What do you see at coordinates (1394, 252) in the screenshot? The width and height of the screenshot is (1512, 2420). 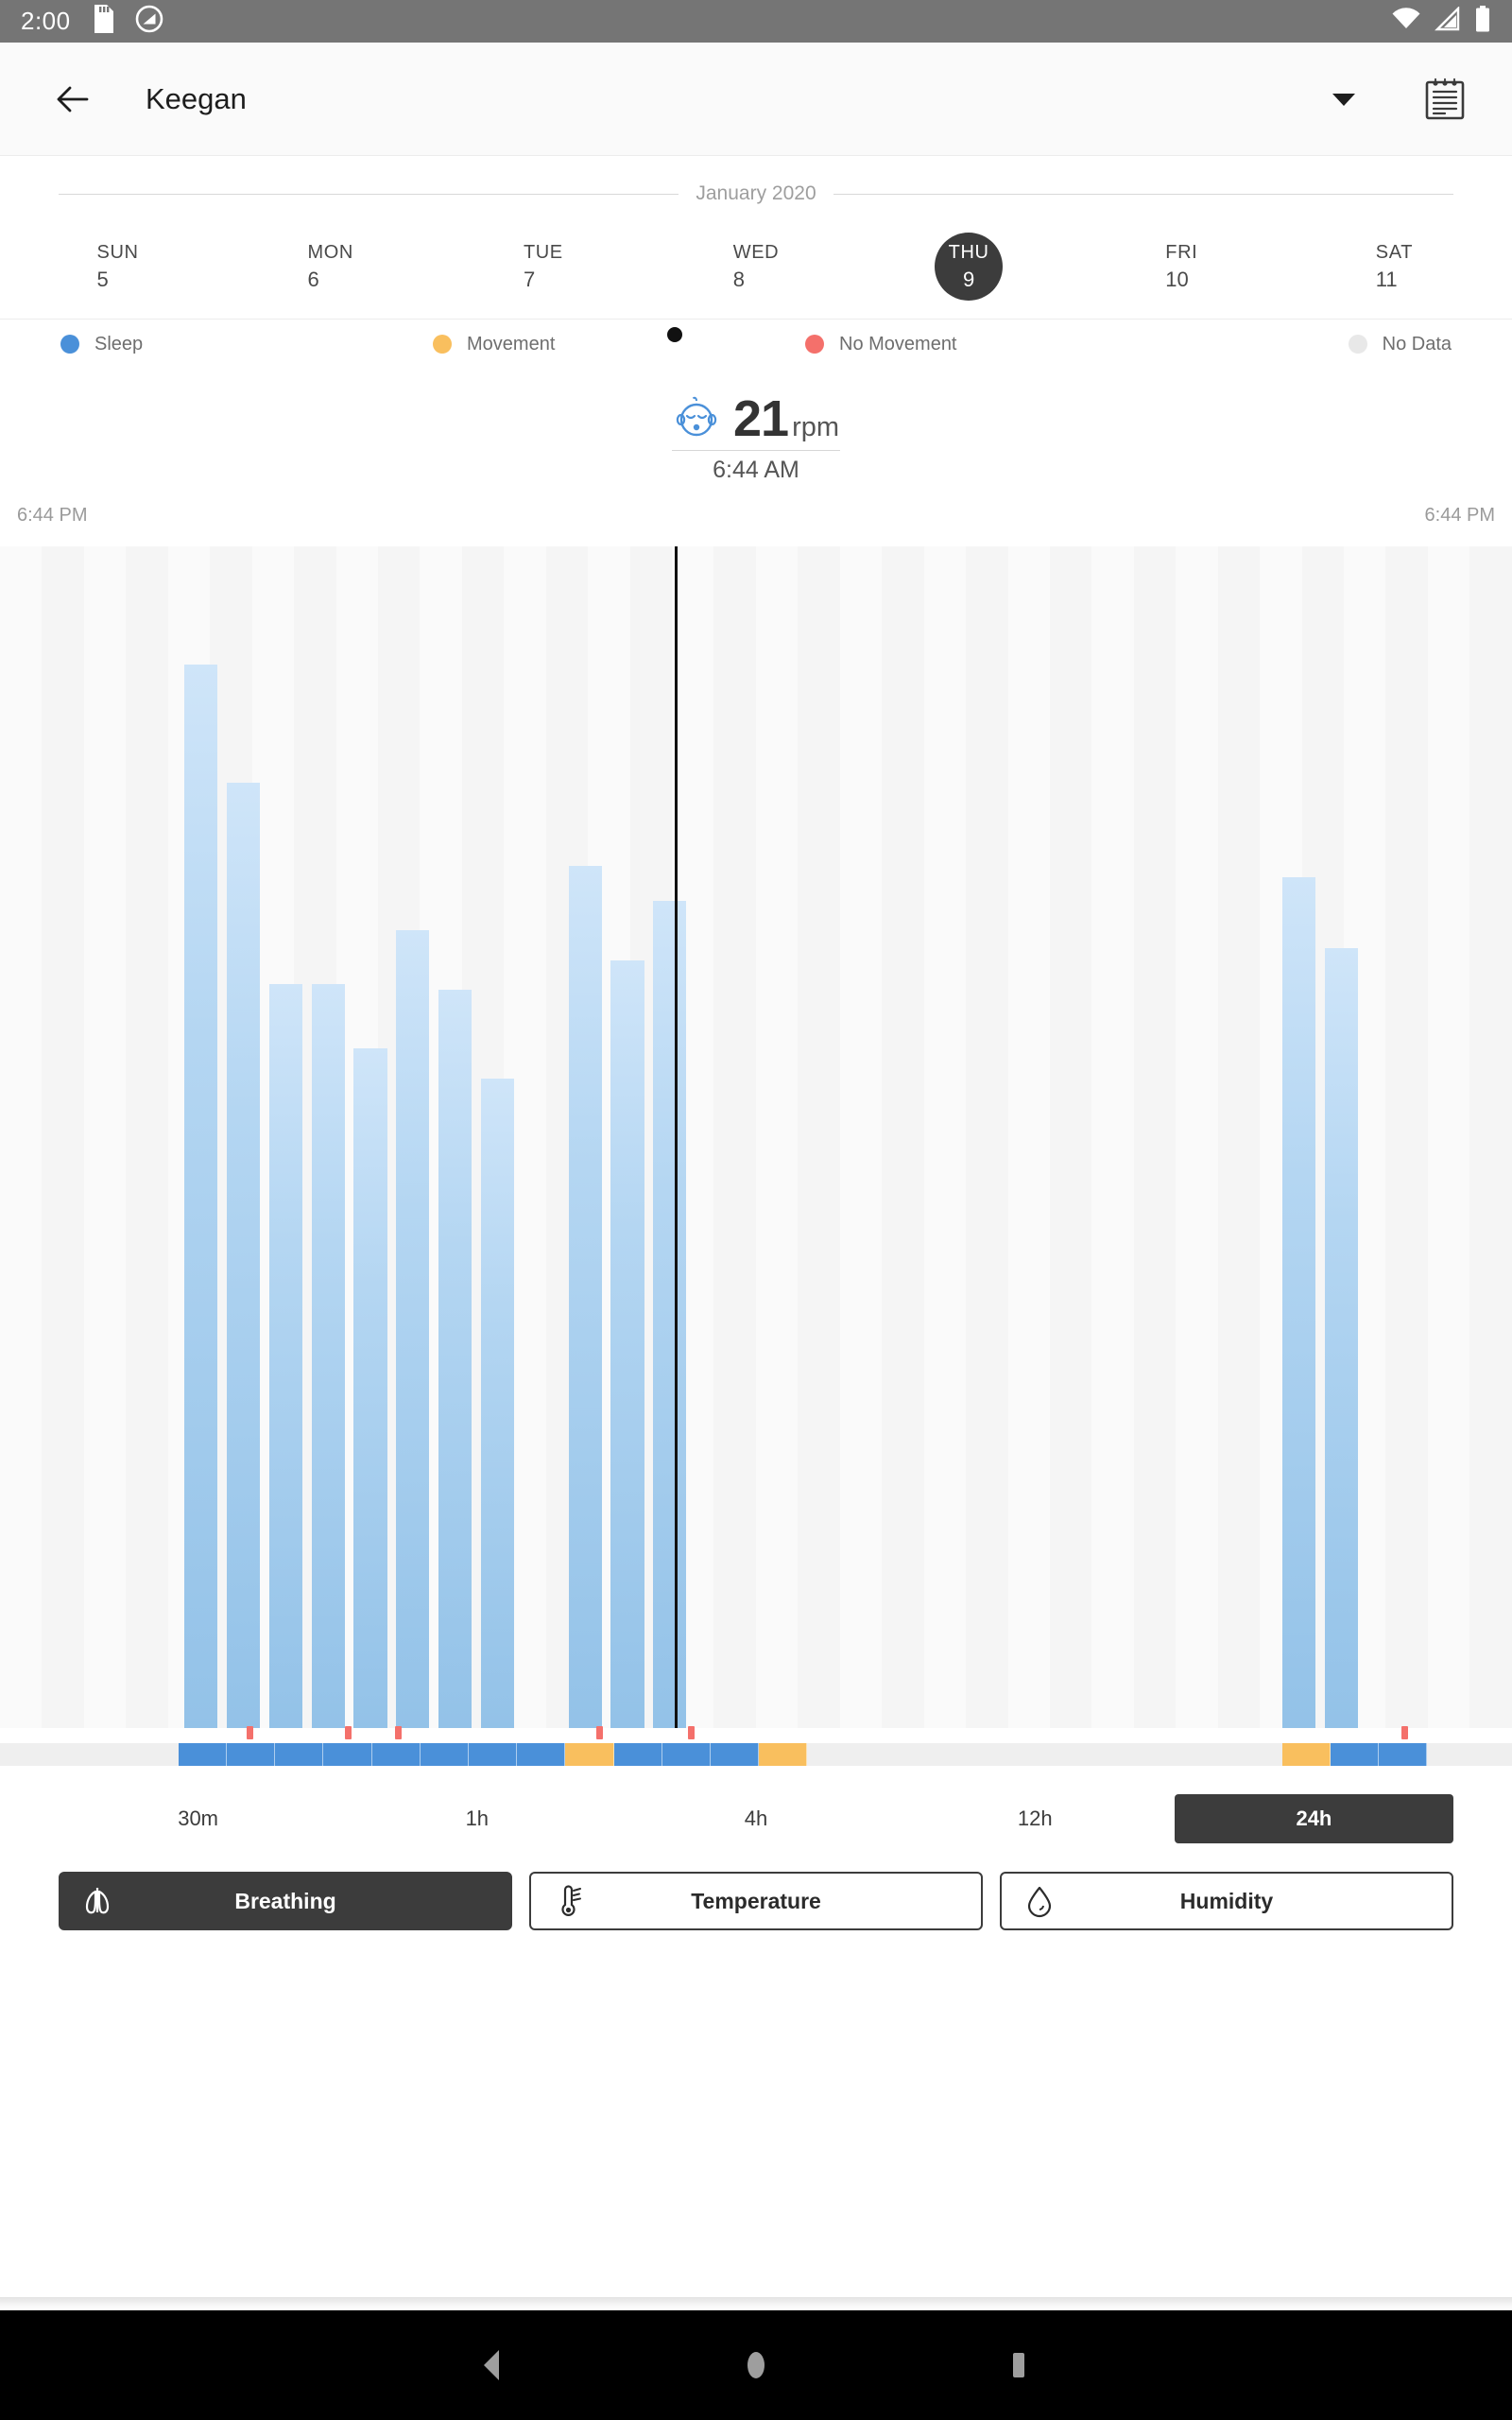 I see `day-weekday-label: SAT` at bounding box center [1394, 252].